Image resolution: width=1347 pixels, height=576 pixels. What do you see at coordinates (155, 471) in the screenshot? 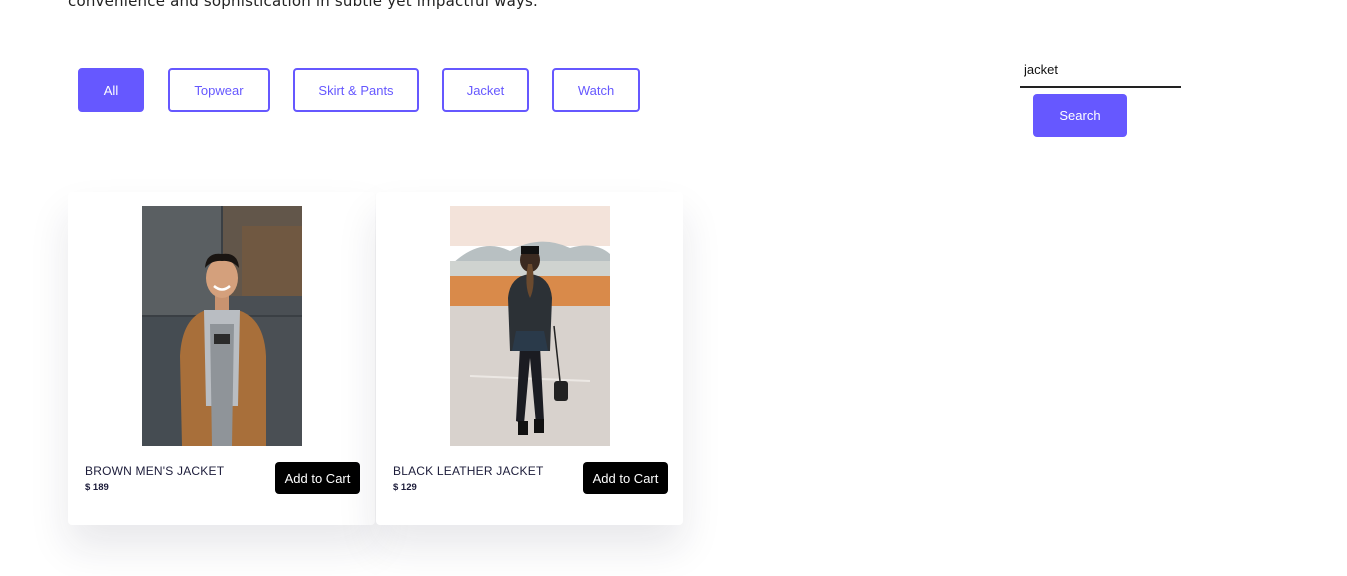
I see `product-title: BROWN MEN'S JACKET` at bounding box center [155, 471].